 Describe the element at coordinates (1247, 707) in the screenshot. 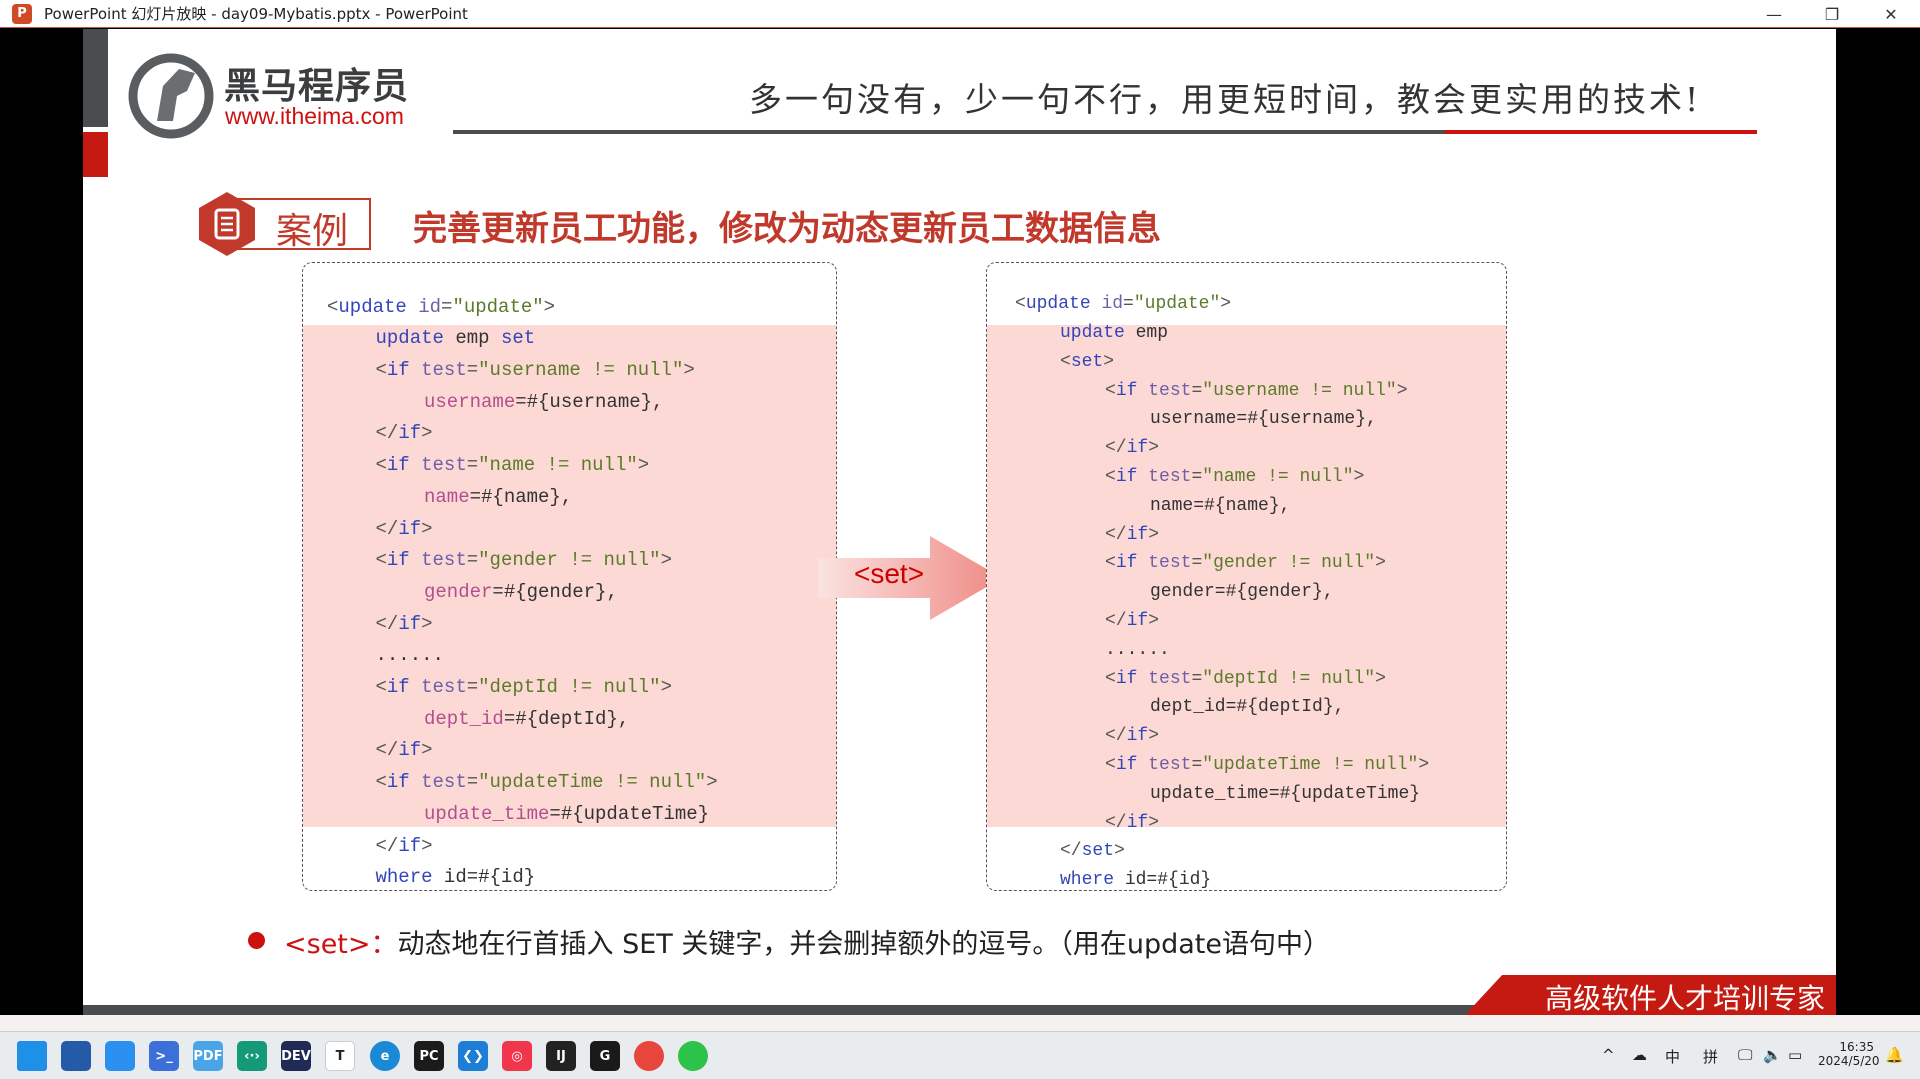

I see `code-line: dept_id=#{deptId},` at that location.